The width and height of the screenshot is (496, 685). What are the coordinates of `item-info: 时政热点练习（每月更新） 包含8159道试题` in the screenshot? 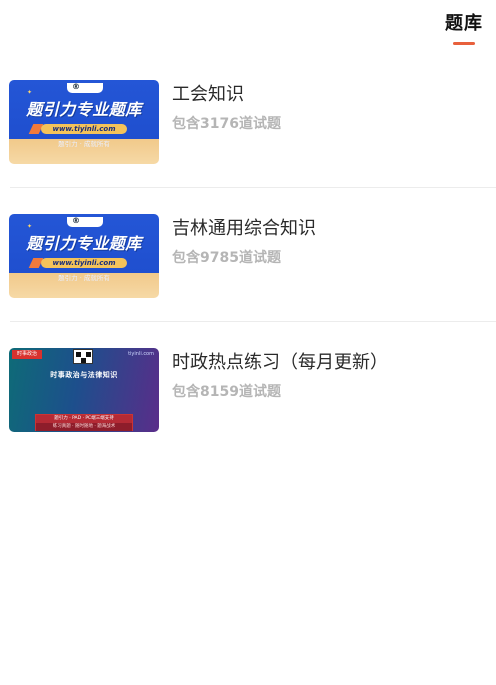 It's located at (329, 376).